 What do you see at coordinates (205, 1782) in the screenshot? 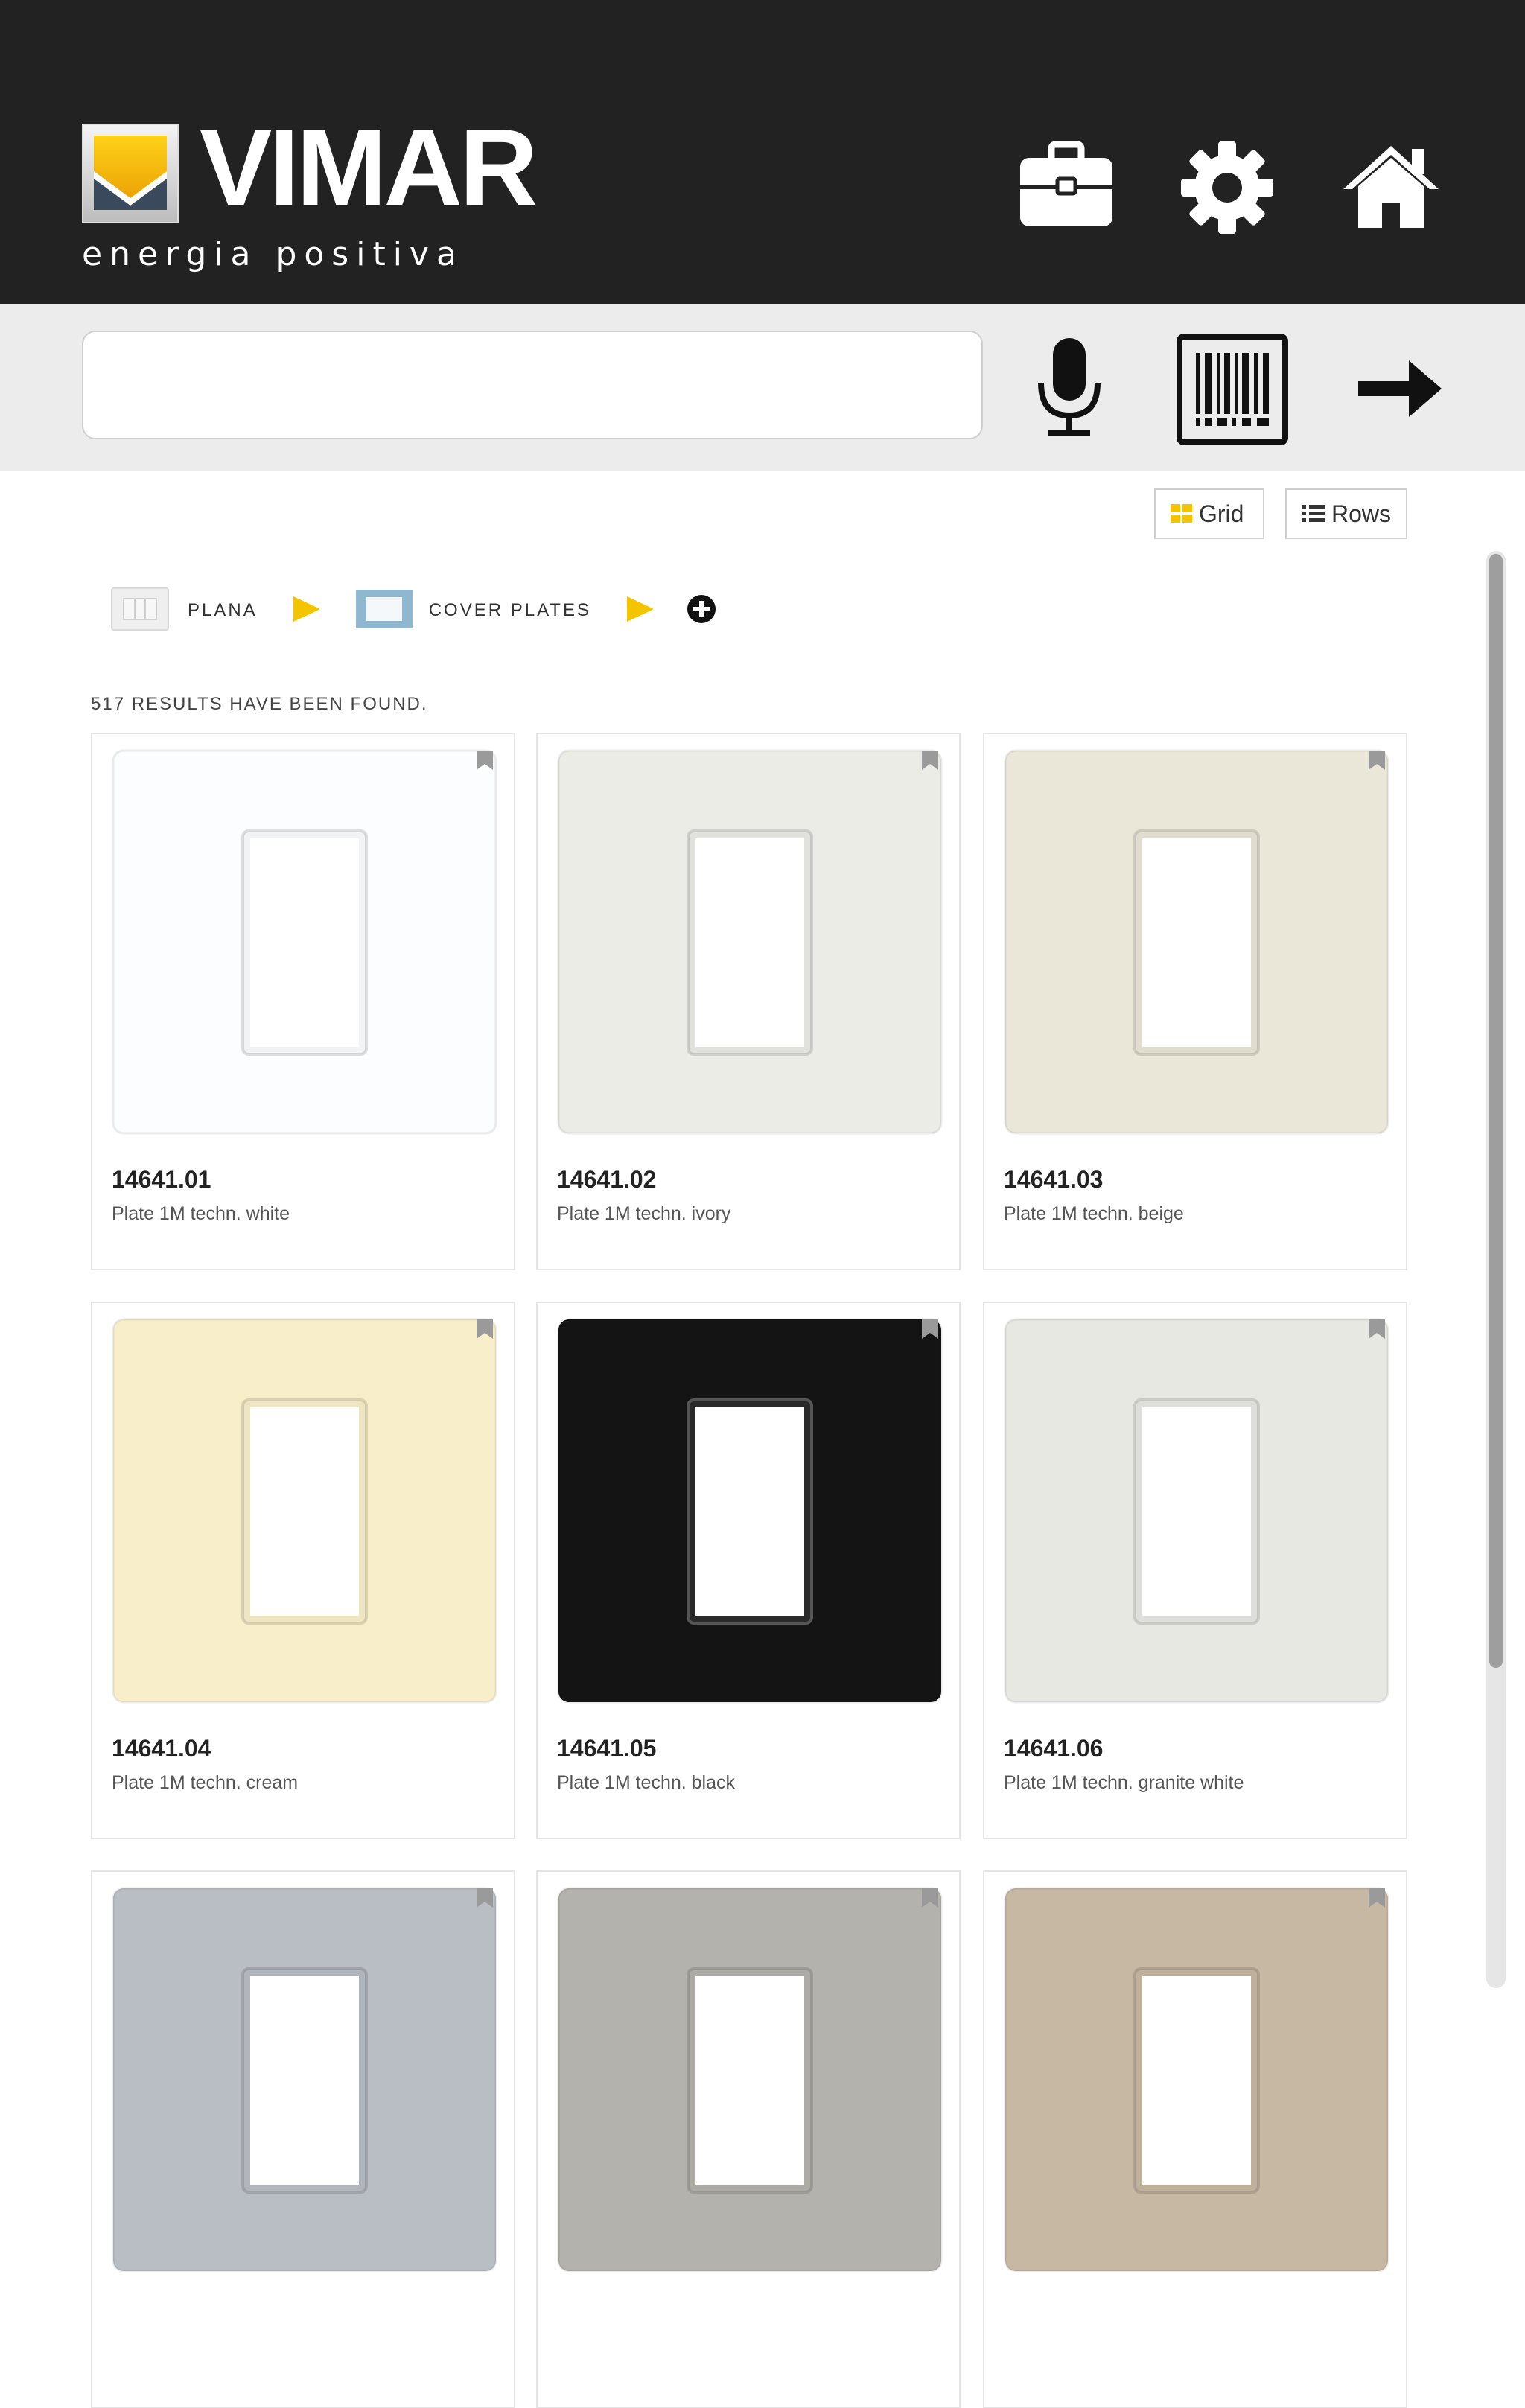
I see `product-description: Plate 1M techn. cream` at bounding box center [205, 1782].